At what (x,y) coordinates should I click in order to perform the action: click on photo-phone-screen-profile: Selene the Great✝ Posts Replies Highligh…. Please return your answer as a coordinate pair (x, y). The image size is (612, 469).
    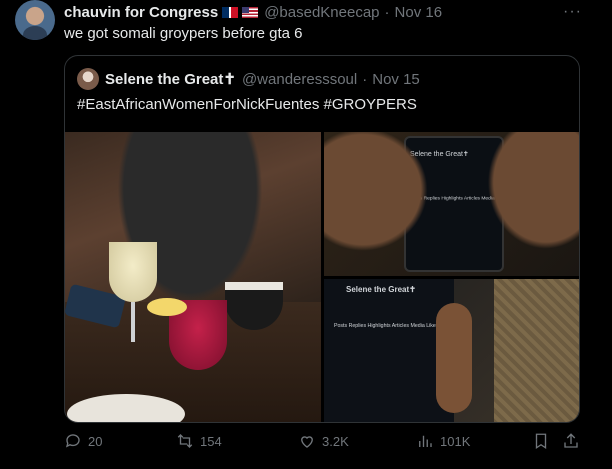
    Looking at the image, I should click on (451, 350).